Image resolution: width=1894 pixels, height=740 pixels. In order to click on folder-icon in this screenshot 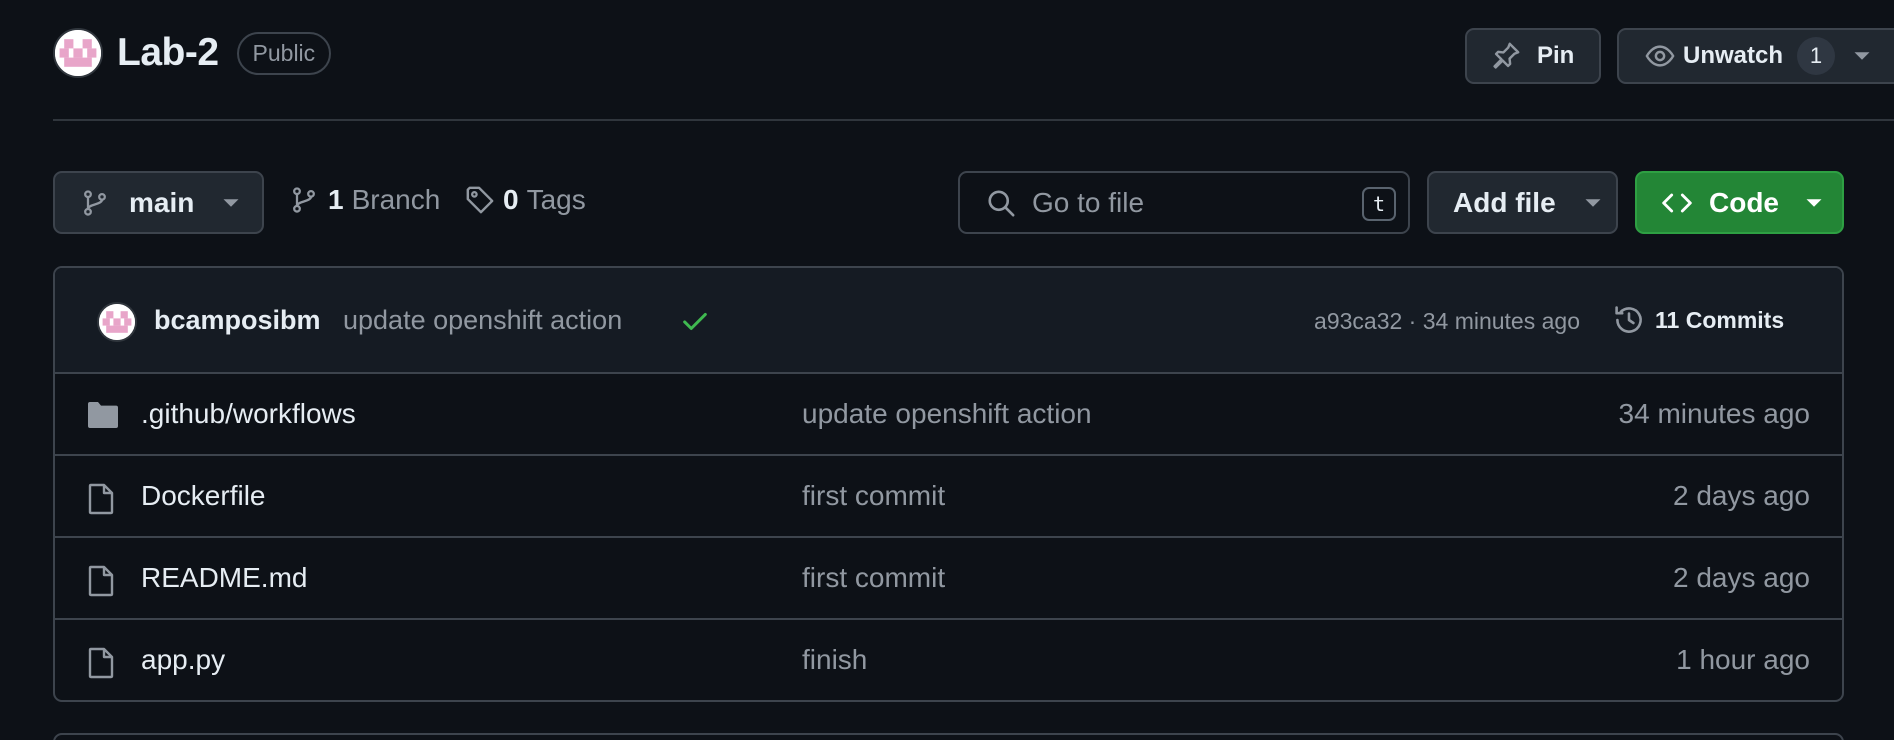, I will do `click(103, 415)`.